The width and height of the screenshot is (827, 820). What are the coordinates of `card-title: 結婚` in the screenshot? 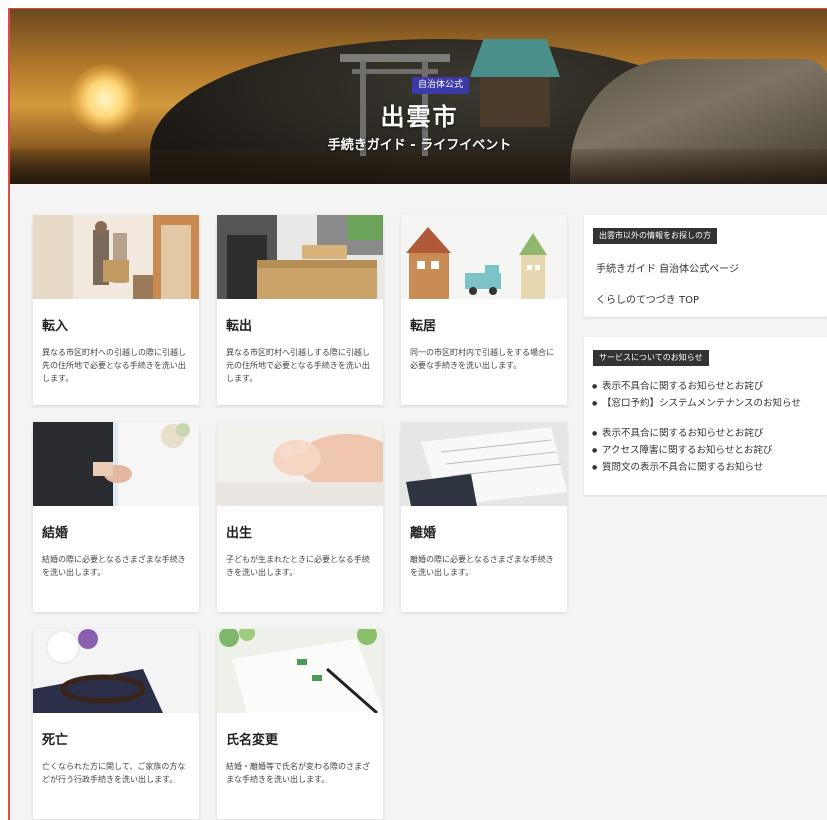 It's located at (55, 533).